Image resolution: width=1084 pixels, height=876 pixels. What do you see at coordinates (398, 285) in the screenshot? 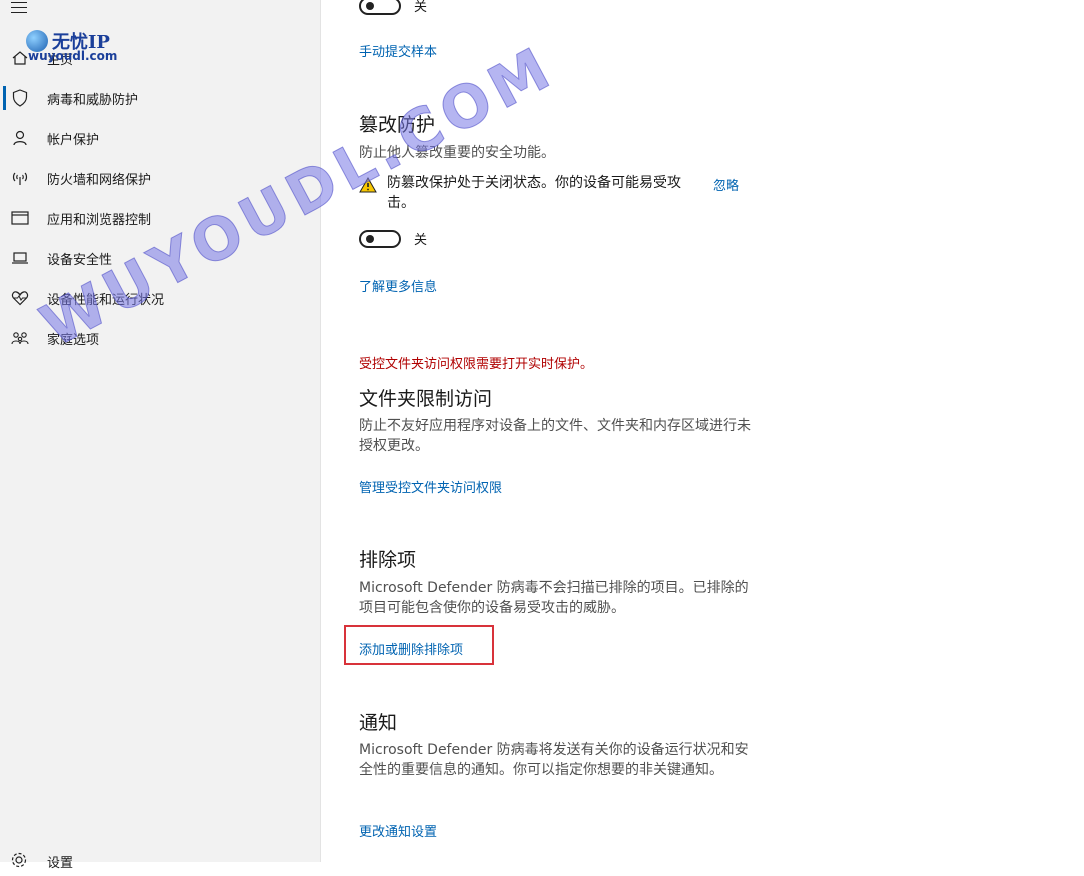
I see `learn-more-link: 了解更多信息` at bounding box center [398, 285].